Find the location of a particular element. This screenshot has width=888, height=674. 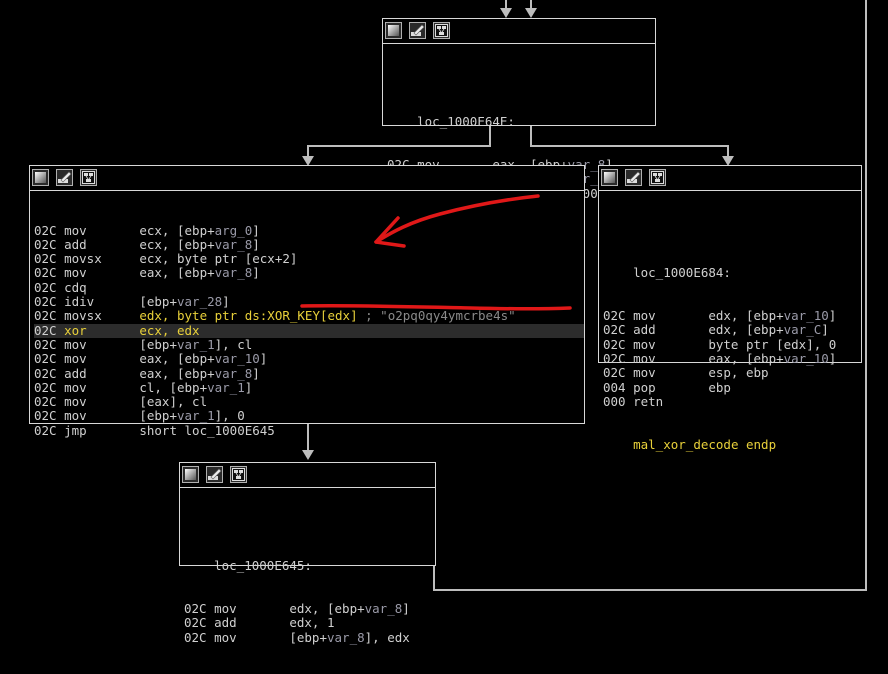

operands: cl, [ebp+ is located at coordinates (173, 387).